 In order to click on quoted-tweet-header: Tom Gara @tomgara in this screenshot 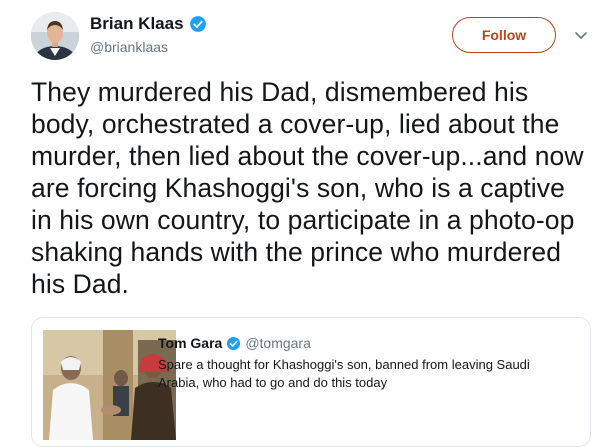, I will do `click(234, 343)`.